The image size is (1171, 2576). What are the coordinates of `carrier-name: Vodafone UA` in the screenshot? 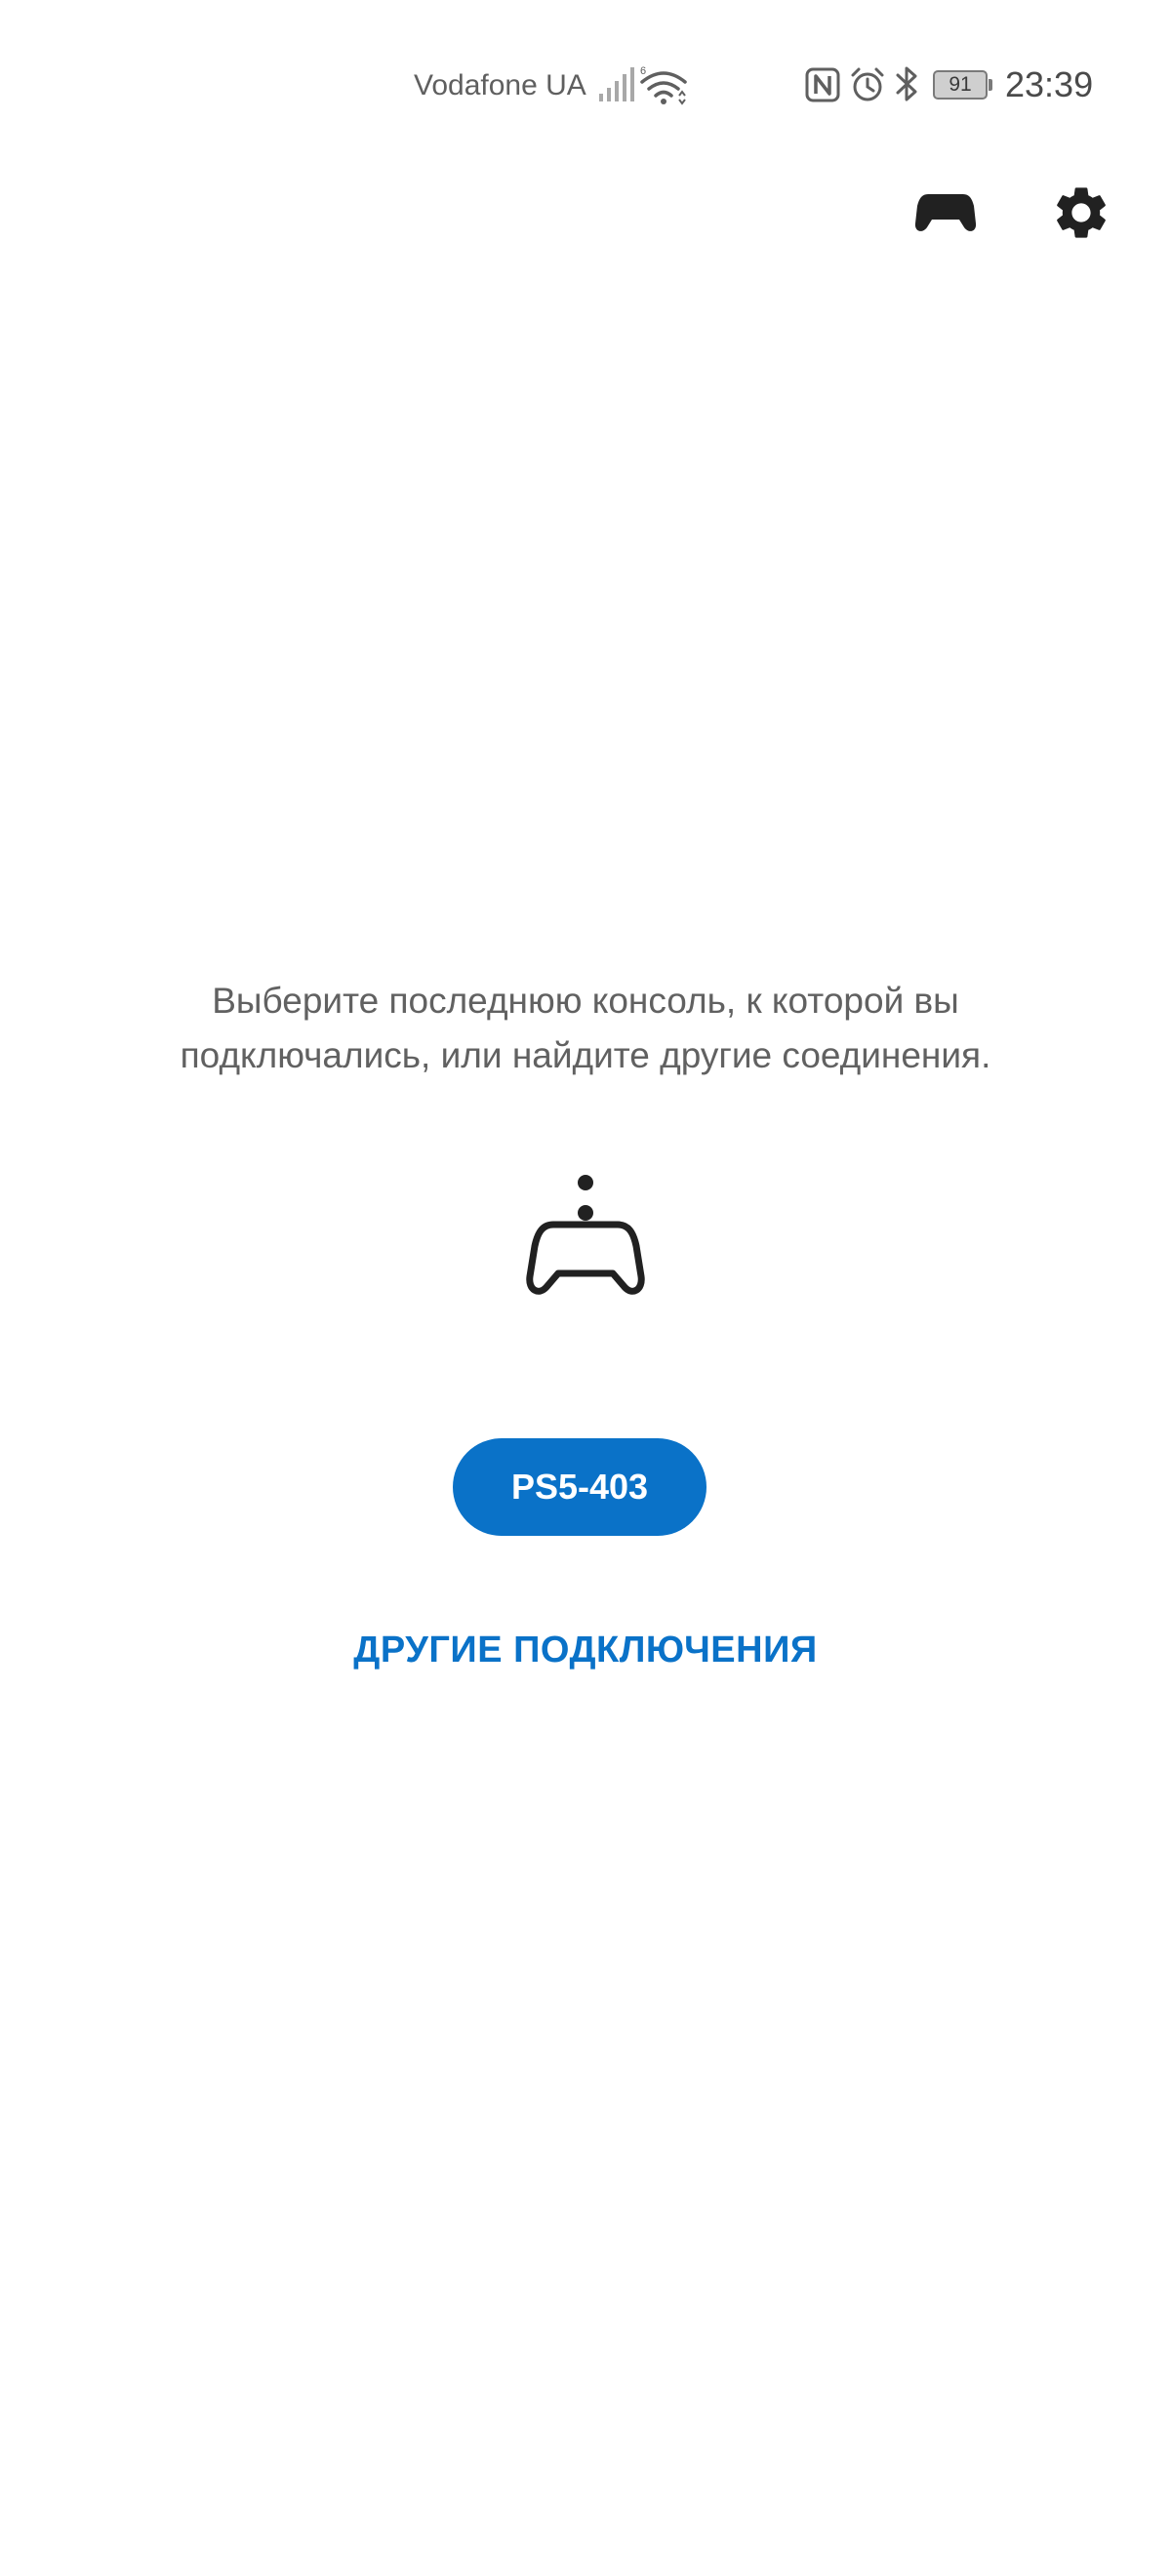 It's located at (500, 85).